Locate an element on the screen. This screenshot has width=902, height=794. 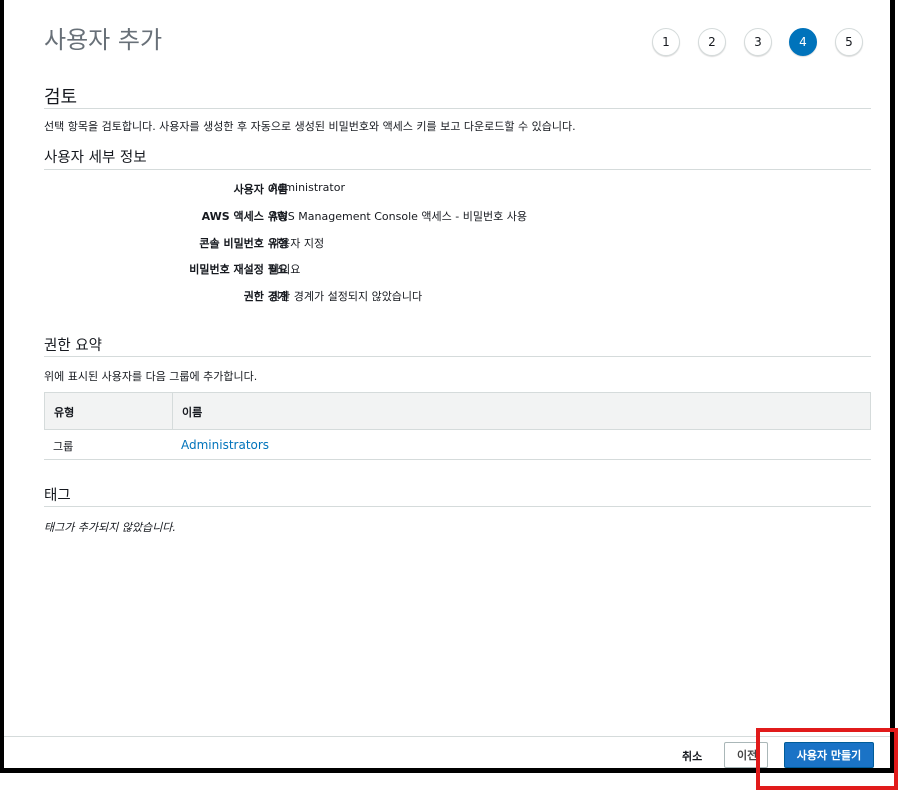
cancel-button: 취소 is located at coordinates (692, 756).